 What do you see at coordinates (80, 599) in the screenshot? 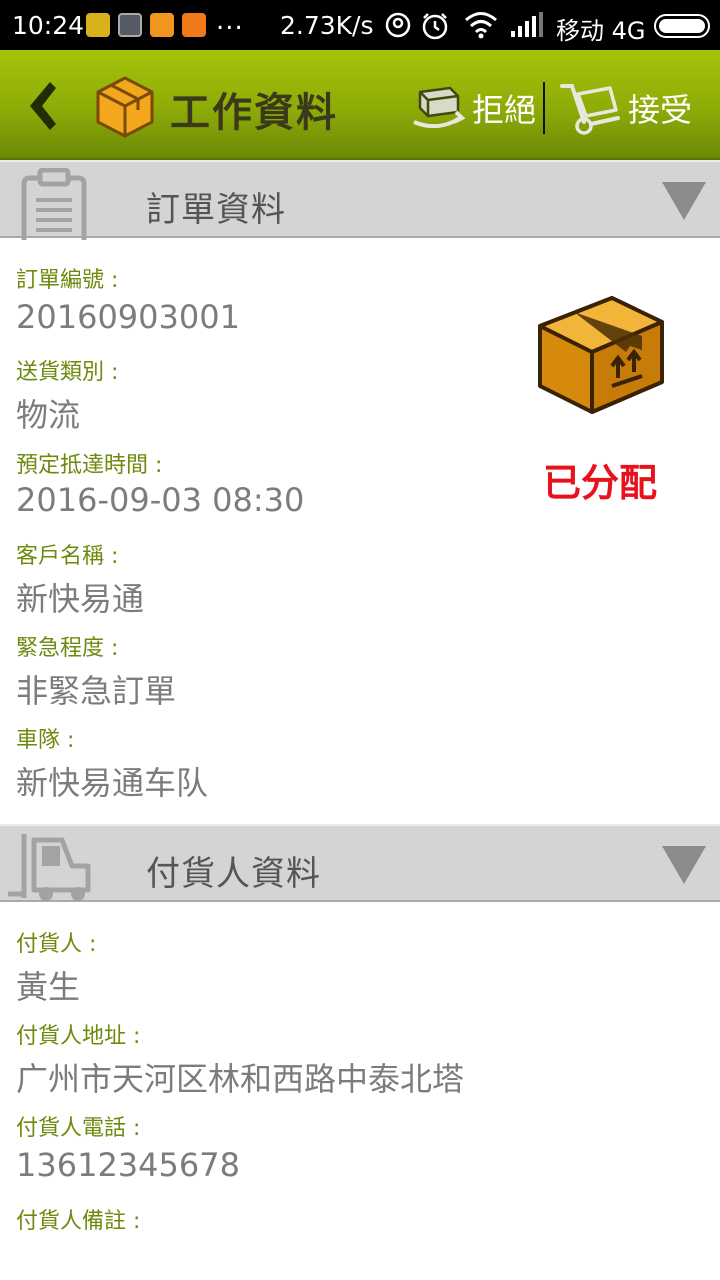
I see `customer-name-value: 新快易通` at bounding box center [80, 599].